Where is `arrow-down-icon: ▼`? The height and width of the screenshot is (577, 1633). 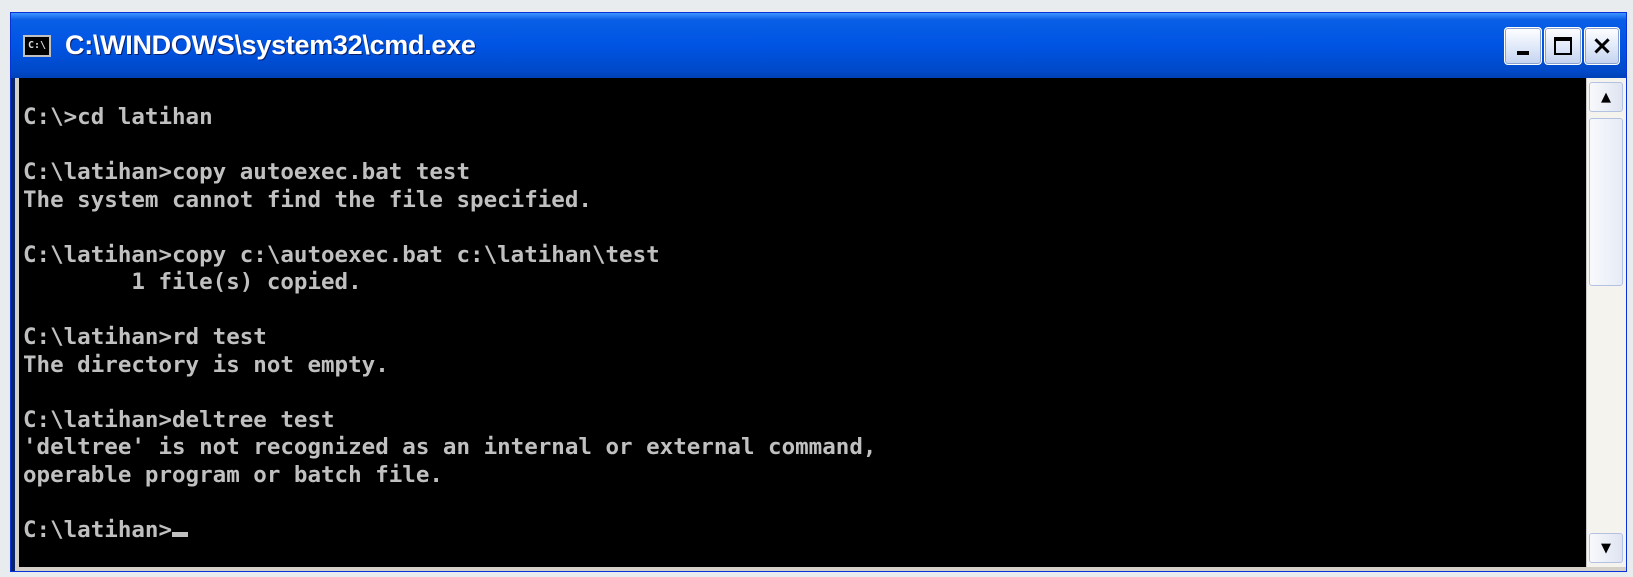 arrow-down-icon: ▼ is located at coordinates (1606, 548).